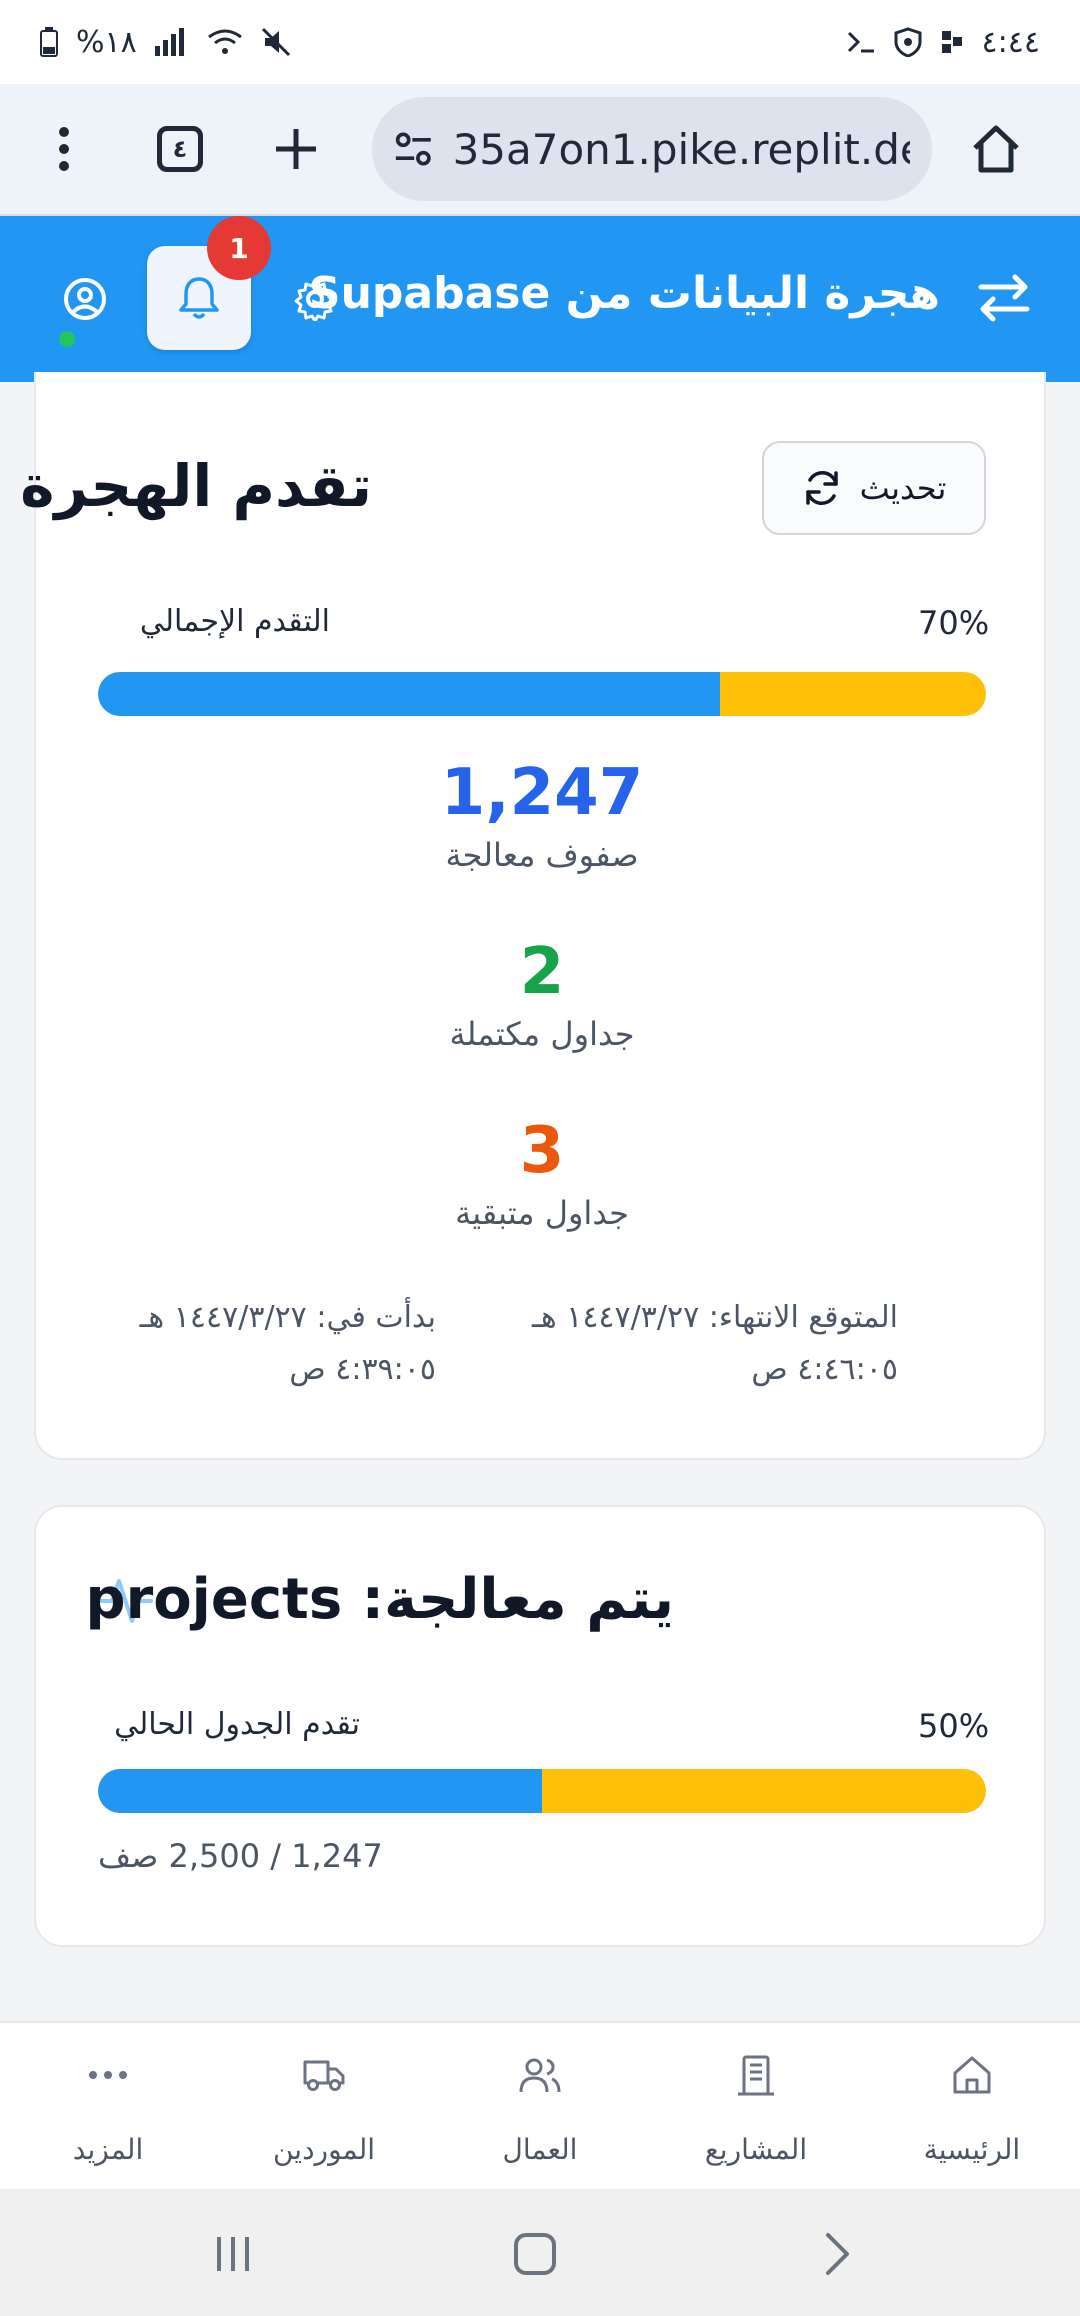 This screenshot has height=2316, width=1080. I want to click on expected-date: المتوقع الانتهاء: ١٤٤٧/٣/٢٧ هـ, so click(715, 1317).